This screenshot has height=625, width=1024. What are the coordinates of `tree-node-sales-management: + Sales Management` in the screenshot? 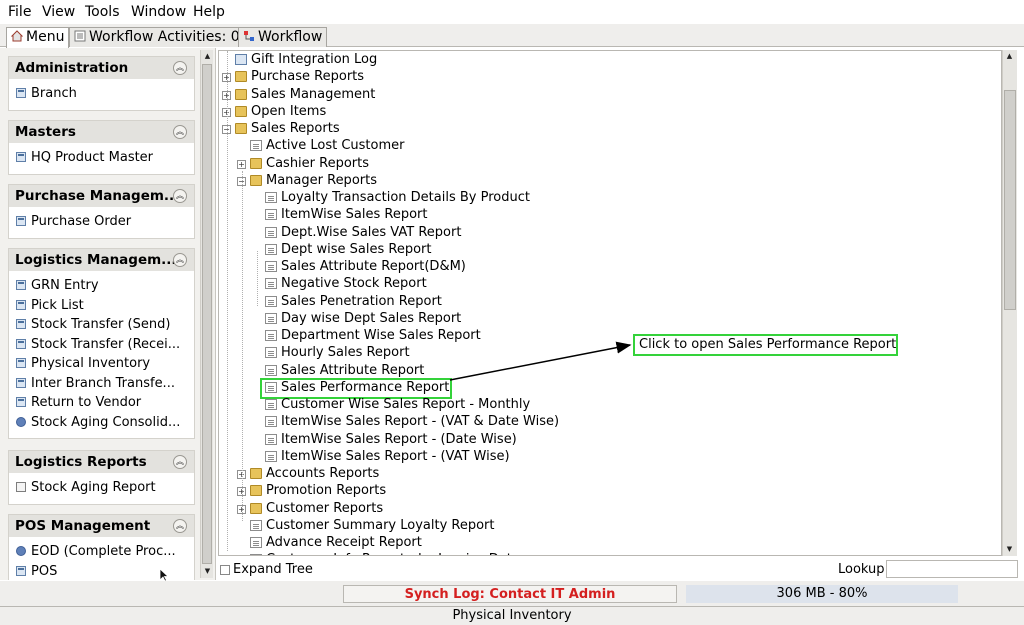 It's located at (609, 95).